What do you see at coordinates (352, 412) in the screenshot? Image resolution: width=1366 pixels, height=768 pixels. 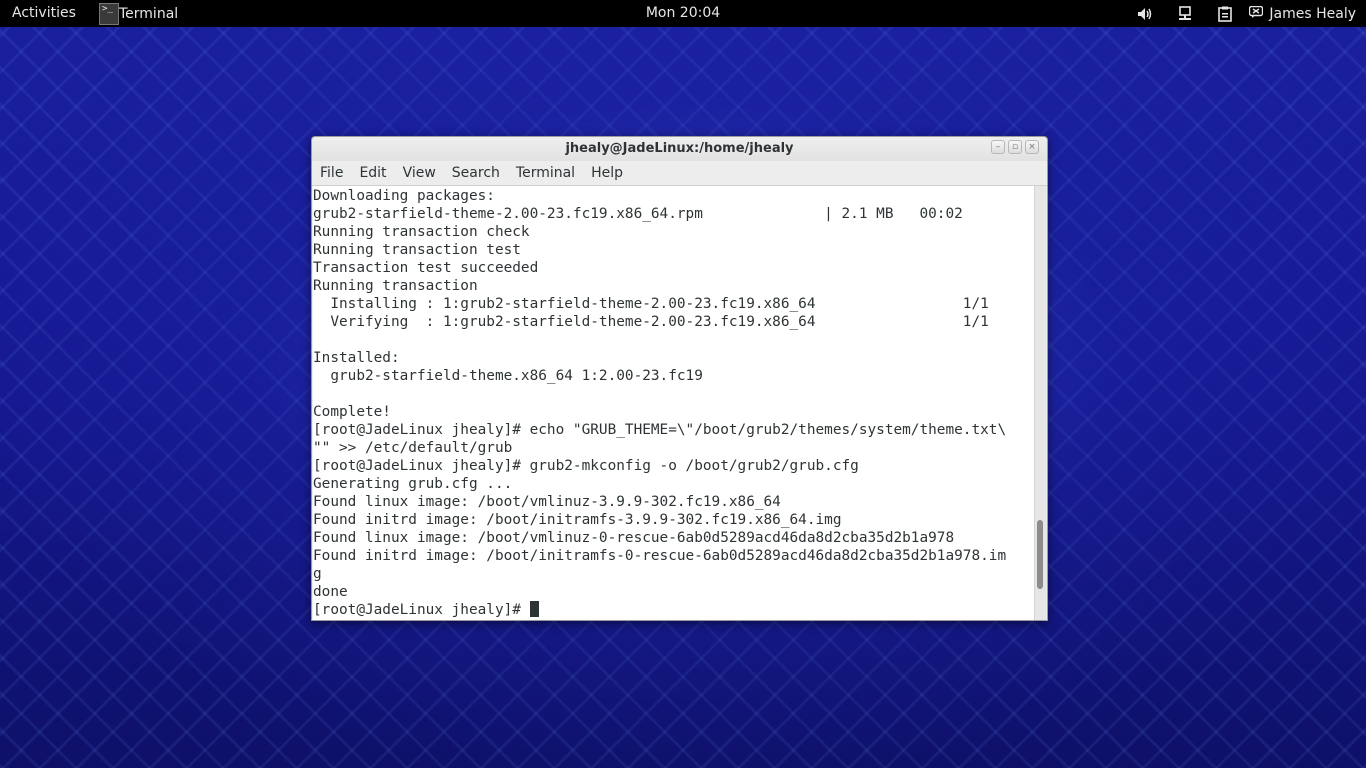 I see `terminal-line: Complete!` at bounding box center [352, 412].